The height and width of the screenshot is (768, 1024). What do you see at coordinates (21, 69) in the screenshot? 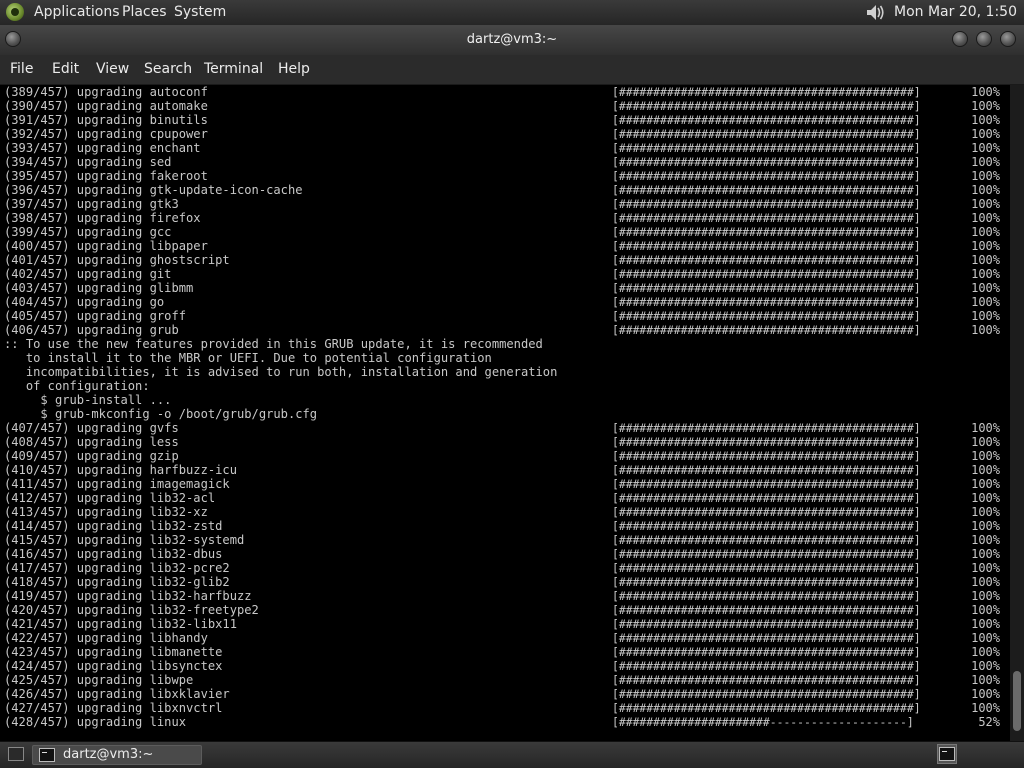
I see `menu-file: File` at bounding box center [21, 69].